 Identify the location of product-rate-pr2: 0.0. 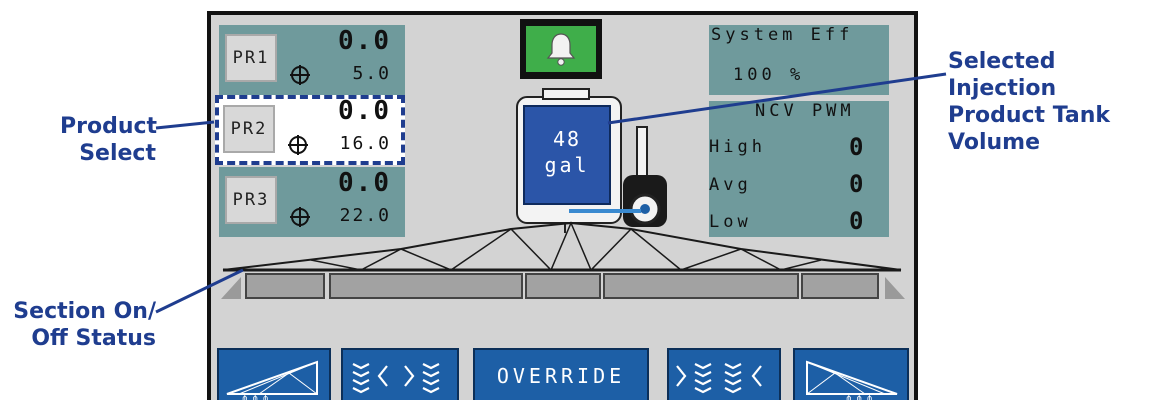
(364, 111).